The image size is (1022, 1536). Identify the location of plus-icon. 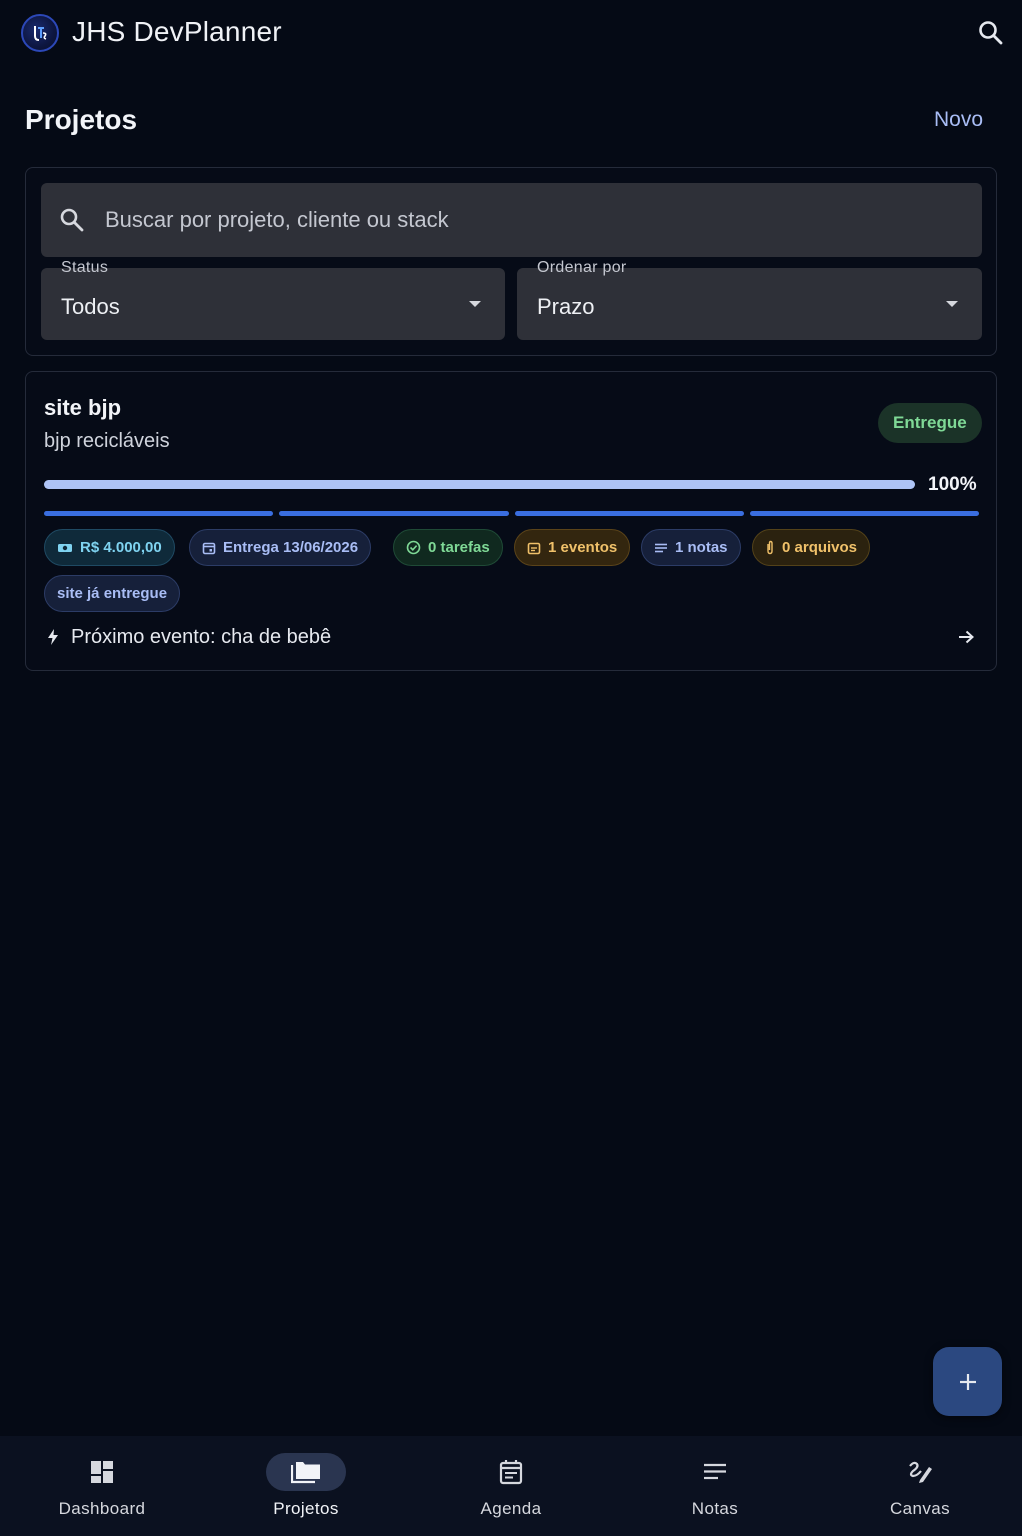
(967, 1381).